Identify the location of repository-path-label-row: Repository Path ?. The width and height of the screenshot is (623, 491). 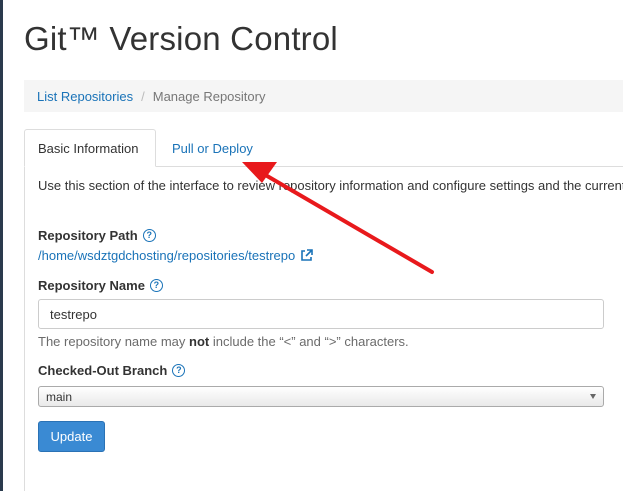
(97, 235).